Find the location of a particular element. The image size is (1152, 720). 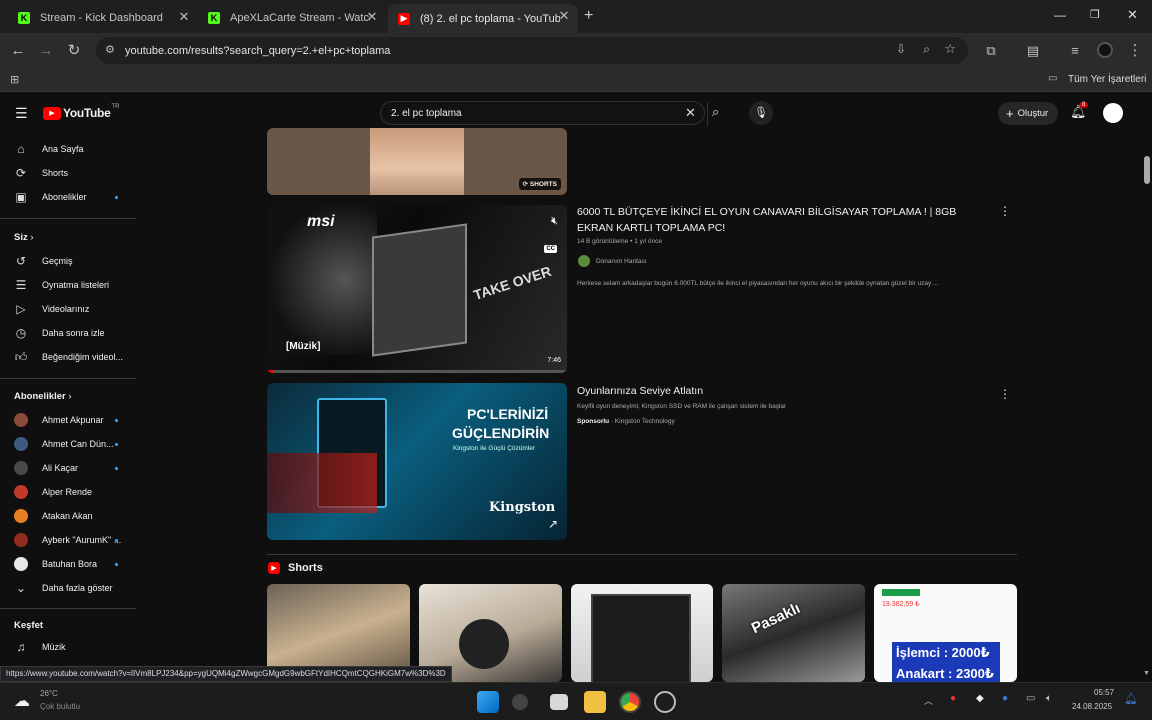

shorts-result-thumbnail: ⟳ SHORTS is located at coordinates (417, 161).